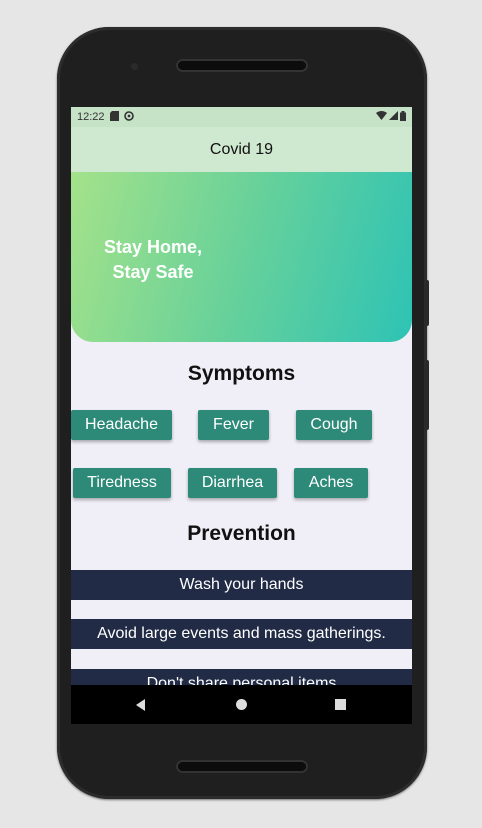 The image size is (482, 828). I want to click on hero-line-1: Stay Home,, so click(153, 247).